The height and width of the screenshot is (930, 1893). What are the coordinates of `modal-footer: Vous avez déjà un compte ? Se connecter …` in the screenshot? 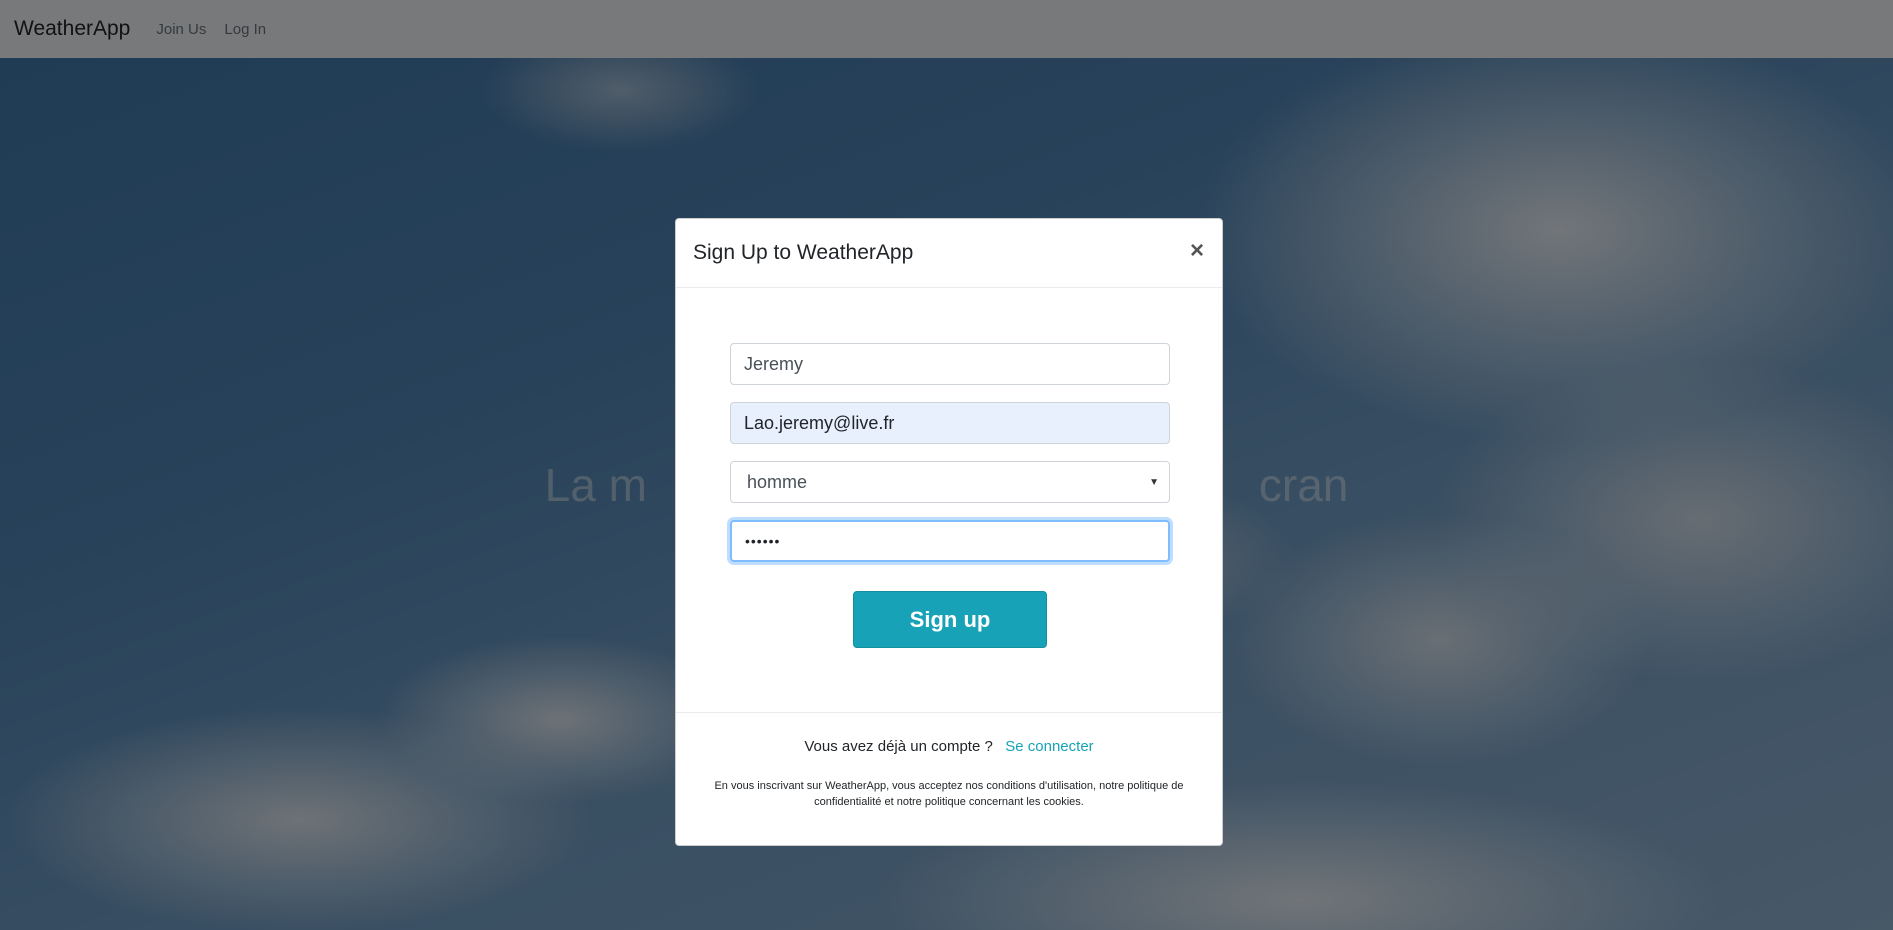 It's located at (949, 761).